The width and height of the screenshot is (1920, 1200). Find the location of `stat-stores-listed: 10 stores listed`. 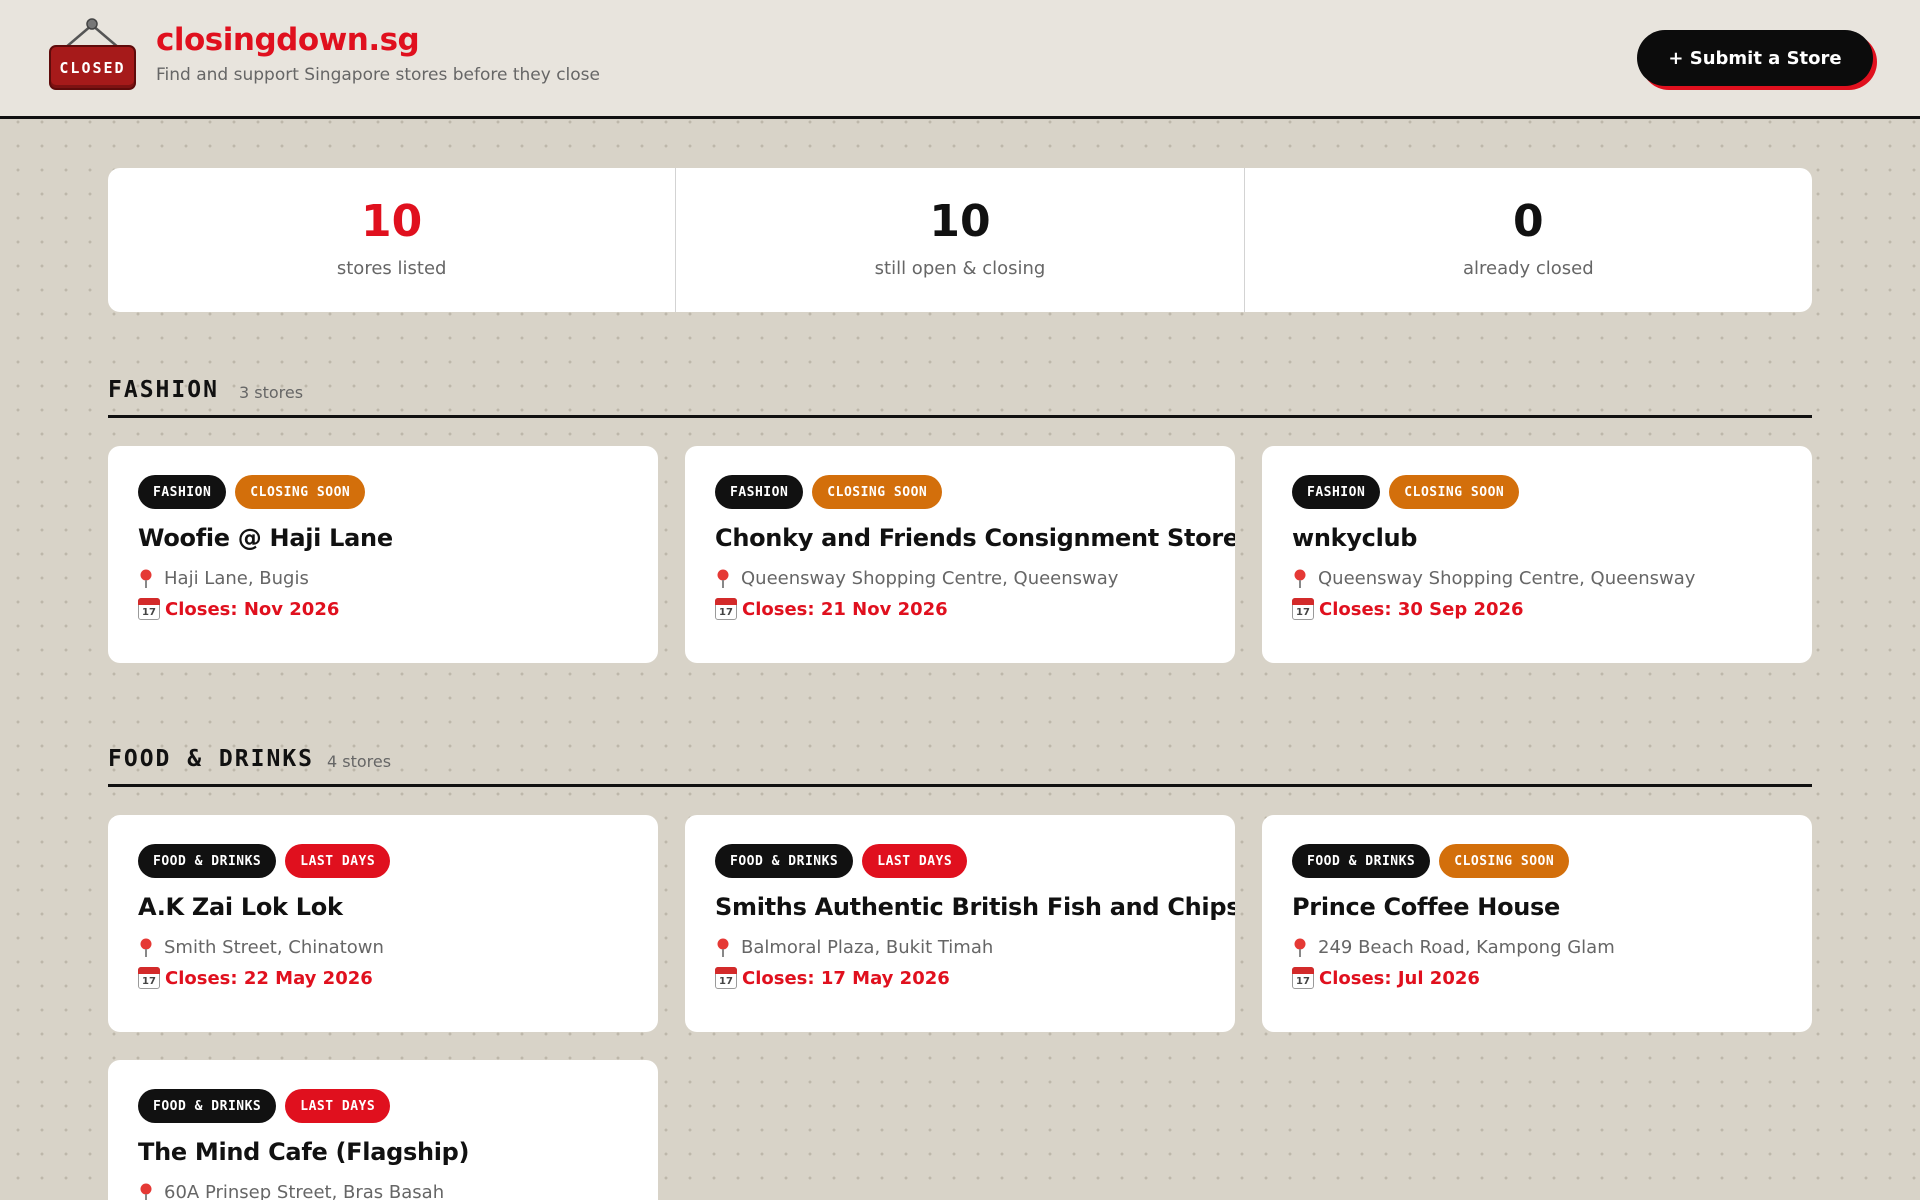

stat-stores-listed: 10 stores listed is located at coordinates (391, 240).